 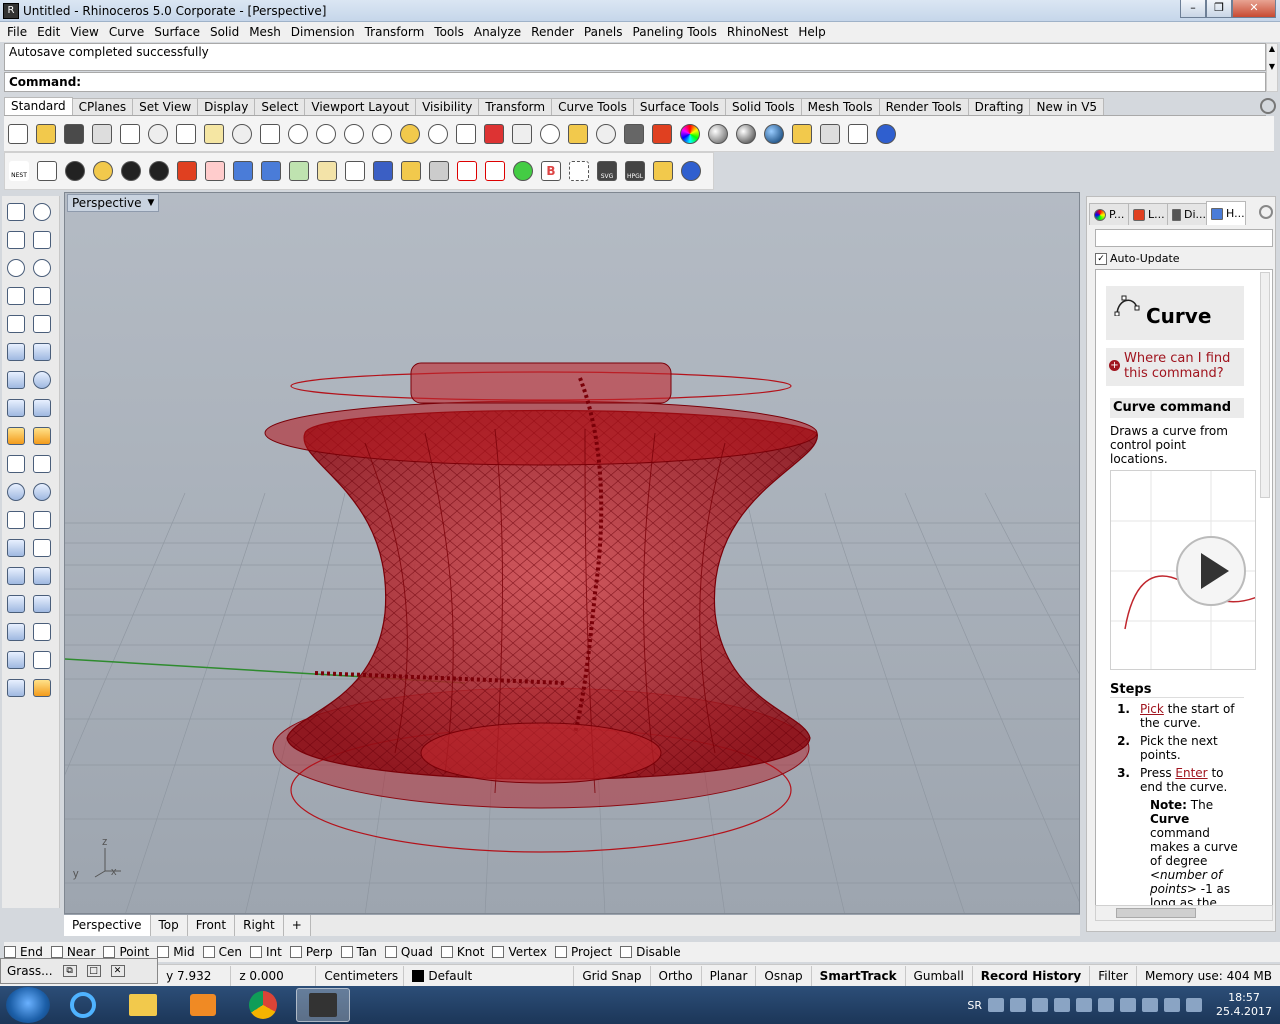 What do you see at coordinates (263, 1005) in the screenshot?
I see `chrome-icon` at bounding box center [263, 1005].